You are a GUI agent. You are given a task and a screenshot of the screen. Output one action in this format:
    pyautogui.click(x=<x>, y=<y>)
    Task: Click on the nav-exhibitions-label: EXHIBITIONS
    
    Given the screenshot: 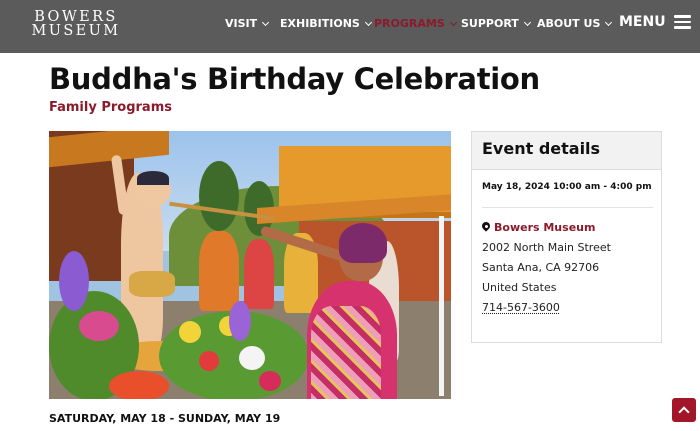 What is the action you would take?
    pyautogui.click(x=320, y=23)
    